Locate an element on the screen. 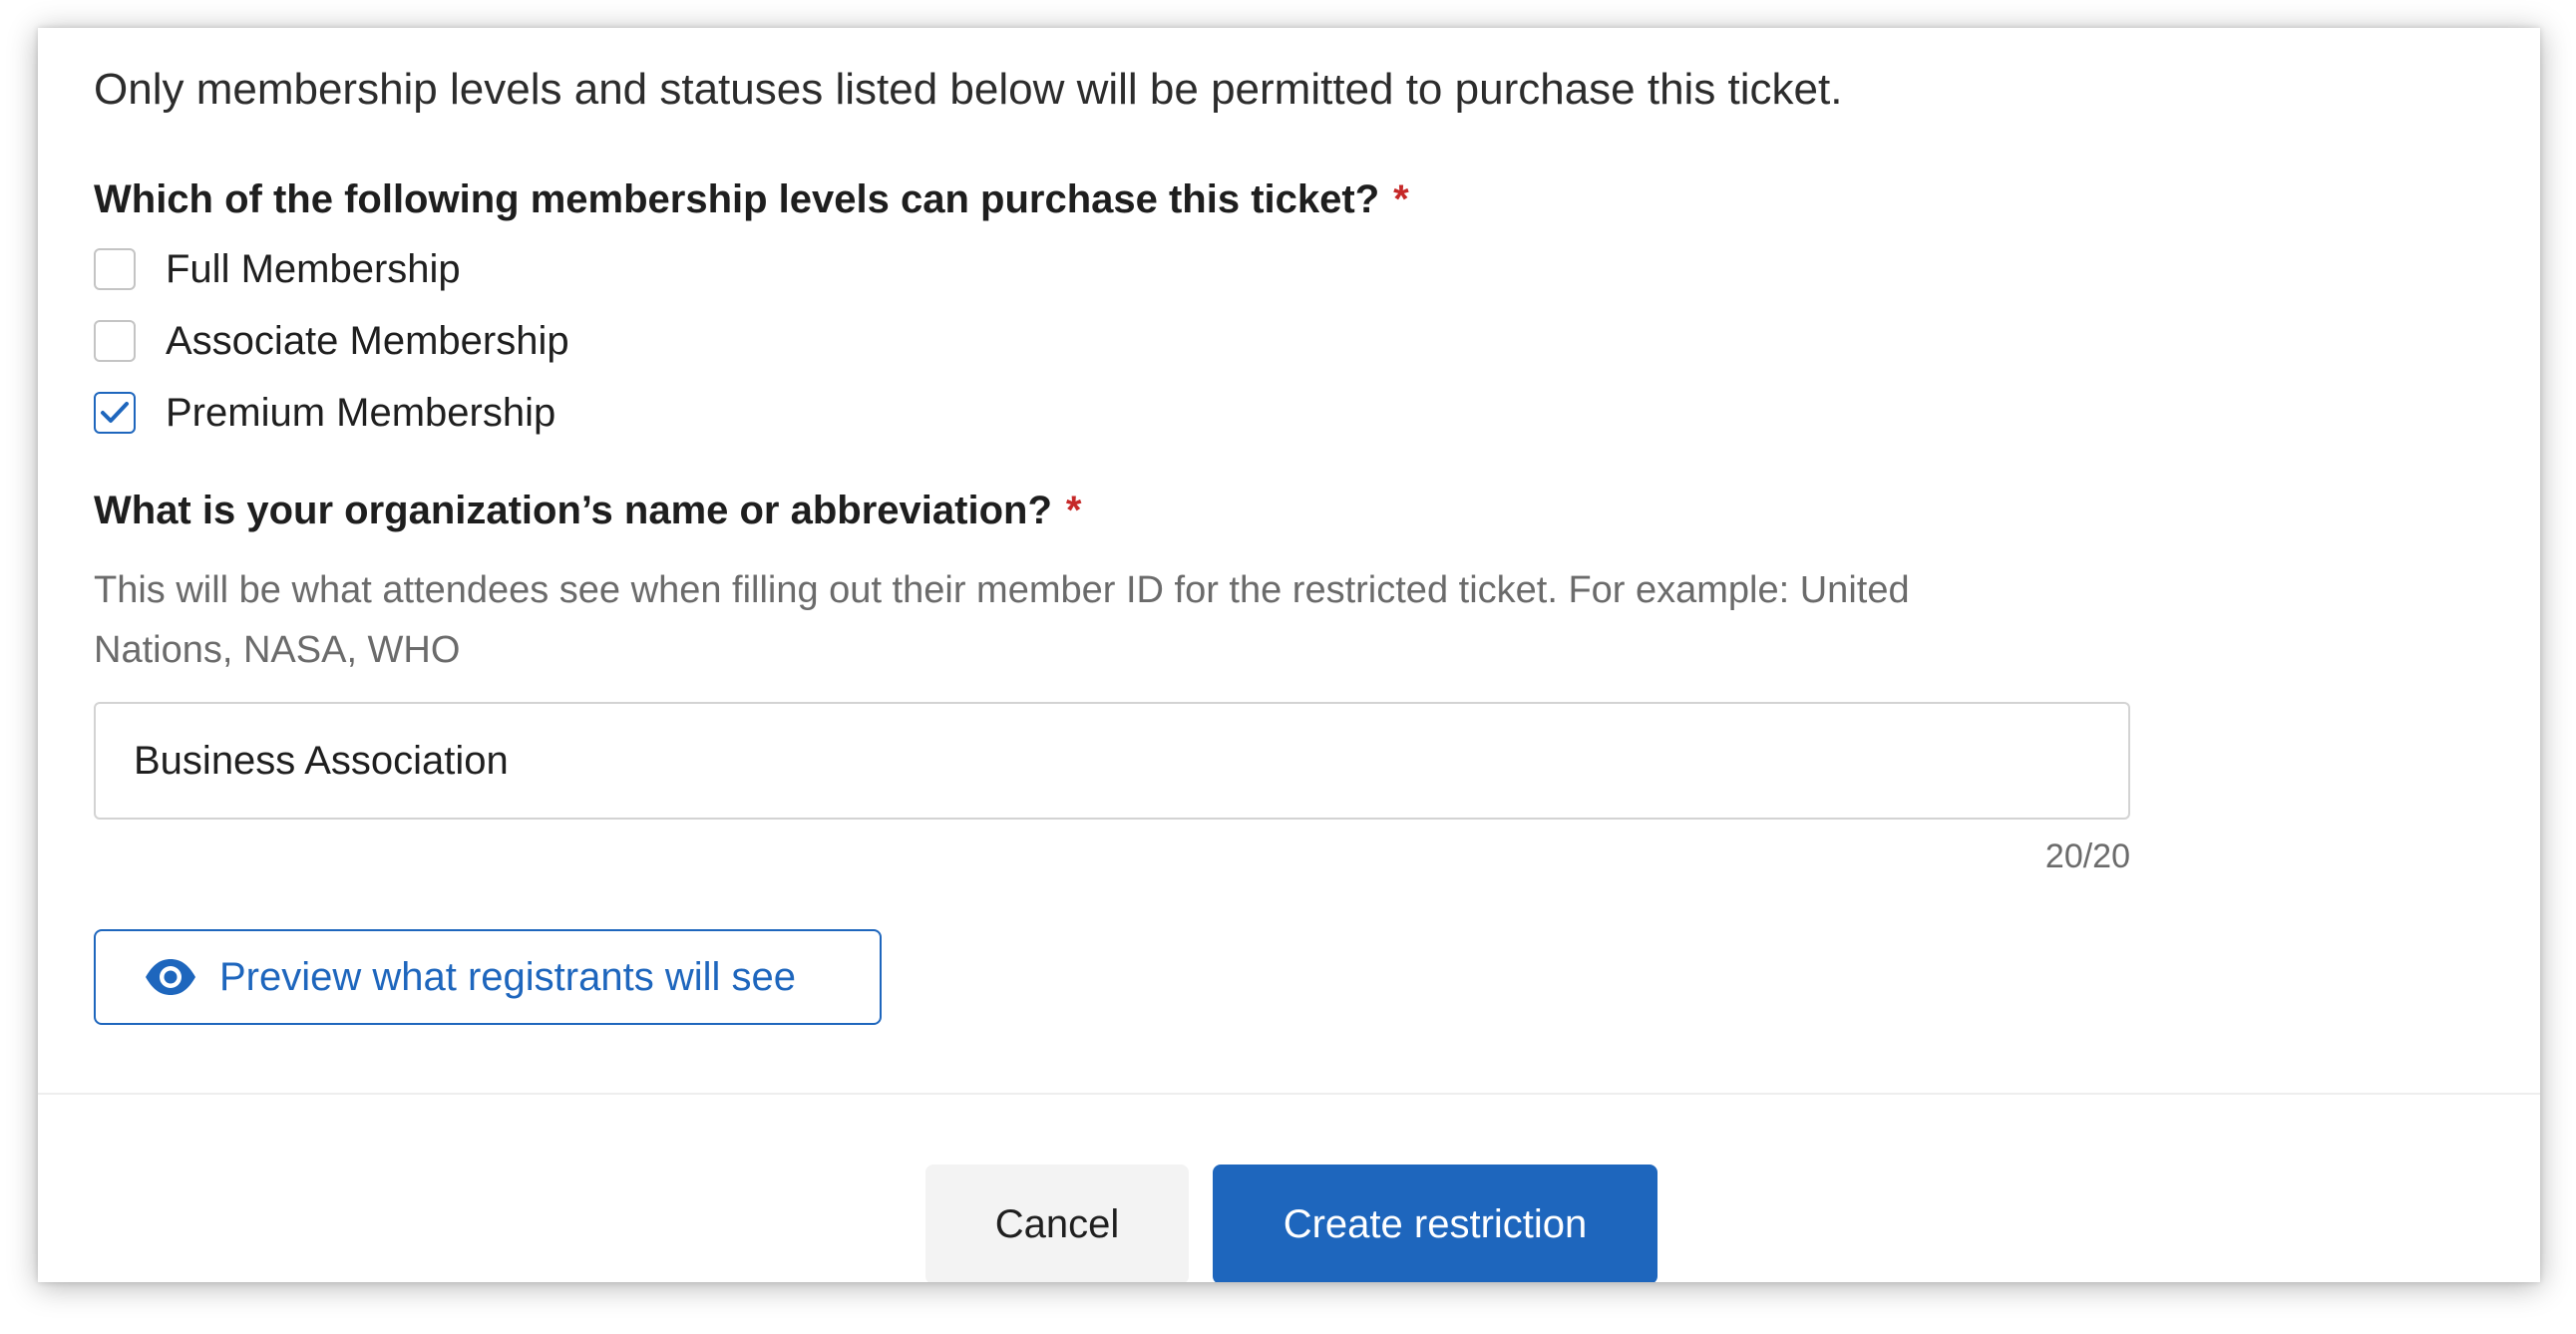 The width and height of the screenshot is (2576, 1334). checkbox-option-full-membership: Full Membership is located at coordinates (278, 269).